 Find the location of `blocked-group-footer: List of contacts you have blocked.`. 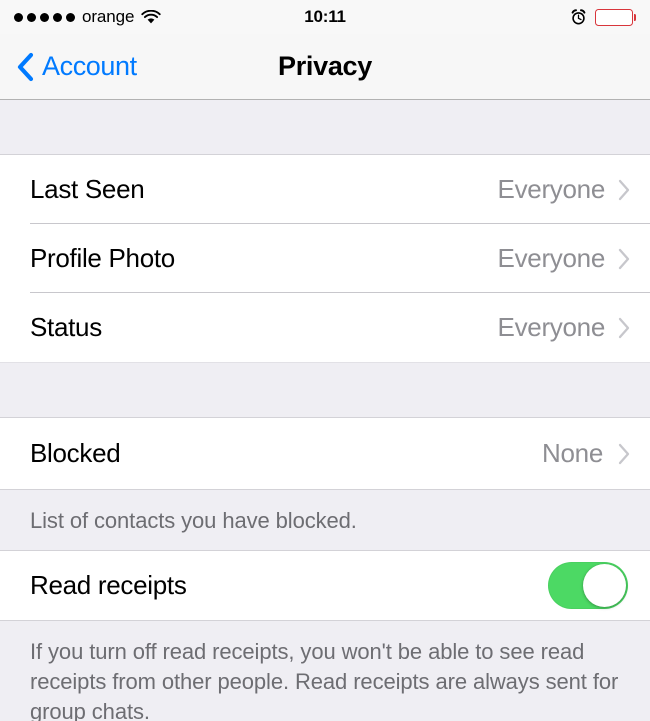

blocked-group-footer: List of contacts you have blocked. is located at coordinates (325, 520).